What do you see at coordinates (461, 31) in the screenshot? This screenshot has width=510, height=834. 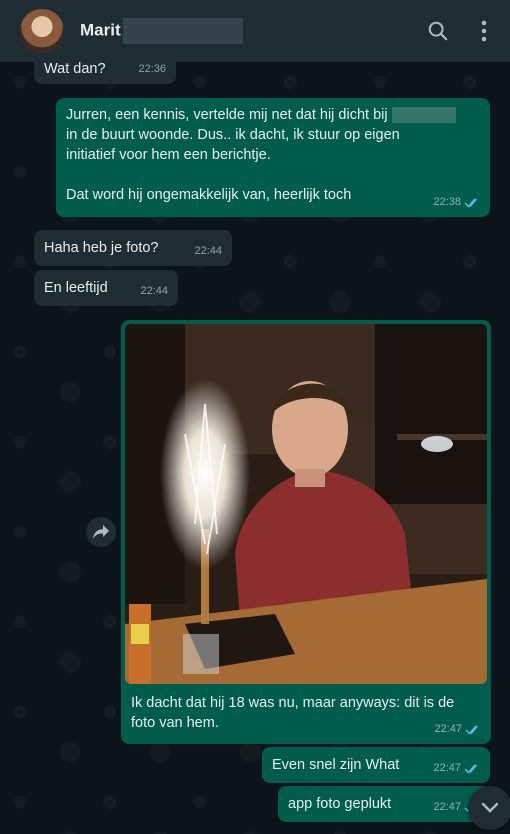 I see `header-actions` at bounding box center [461, 31].